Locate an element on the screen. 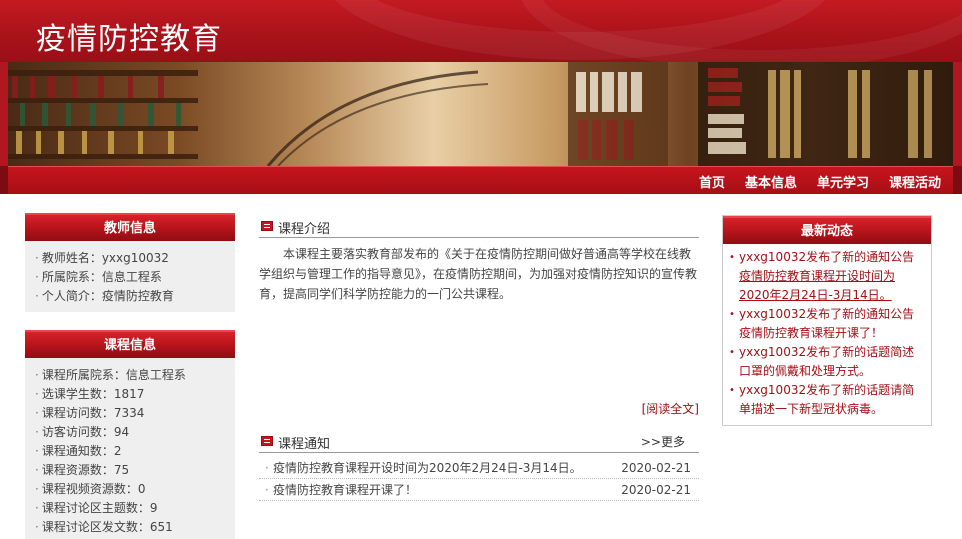  teacher-info-item: · 个人简介：疫情防控教育 is located at coordinates (104, 296).